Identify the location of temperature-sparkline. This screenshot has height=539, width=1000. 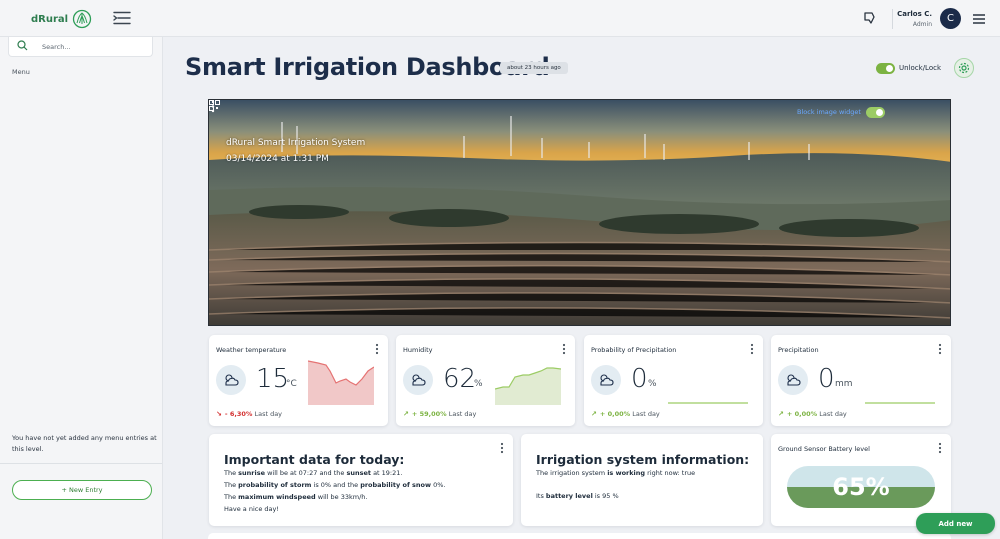
(341, 382).